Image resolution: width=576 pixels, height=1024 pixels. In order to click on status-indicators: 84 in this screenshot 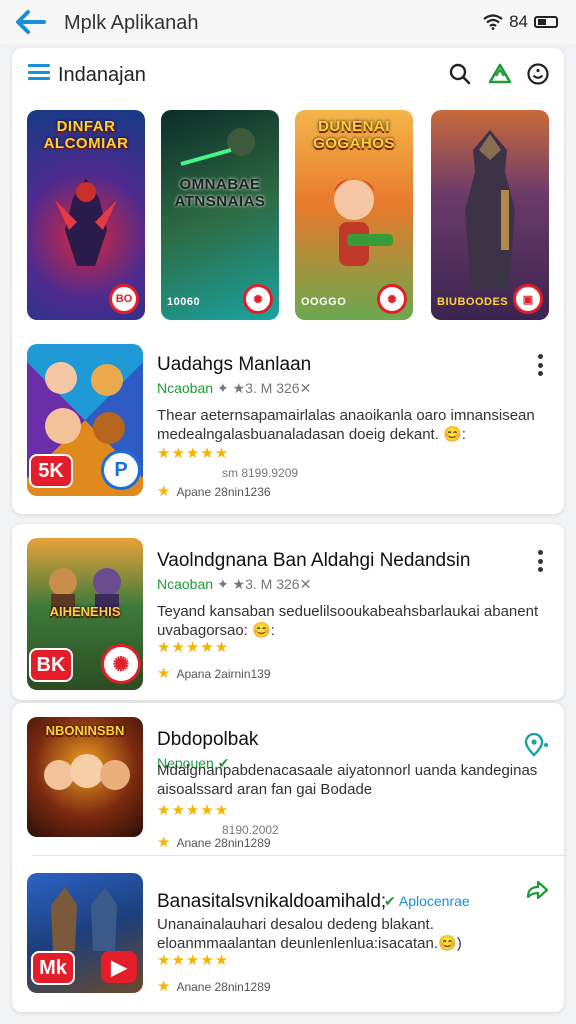, I will do `click(520, 22)`.